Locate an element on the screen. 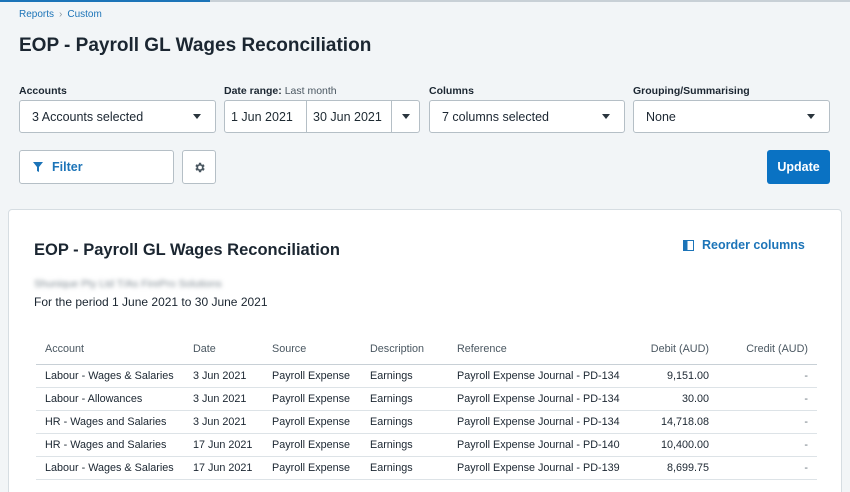 The image size is (850, 492). date-range-dropdown is located at coordinates (405, 116).